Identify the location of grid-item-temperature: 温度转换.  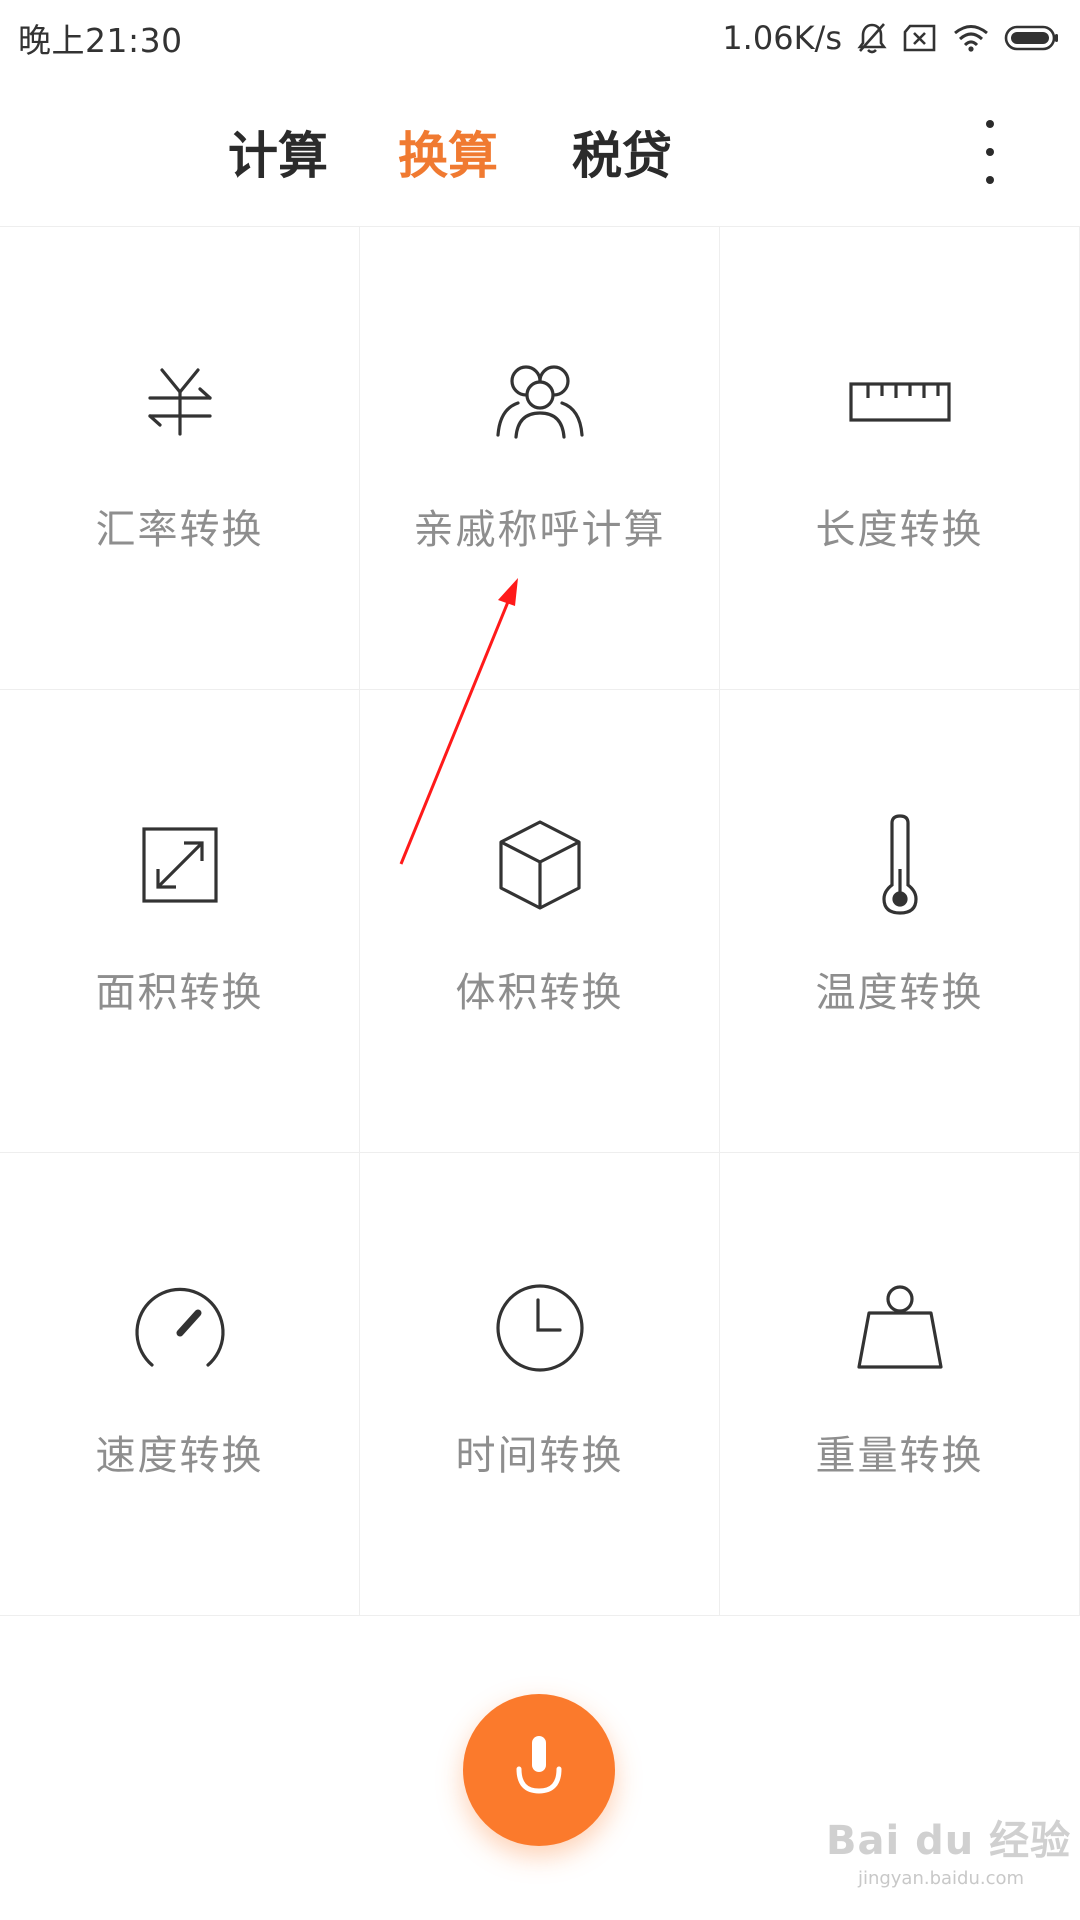
(900, 921).